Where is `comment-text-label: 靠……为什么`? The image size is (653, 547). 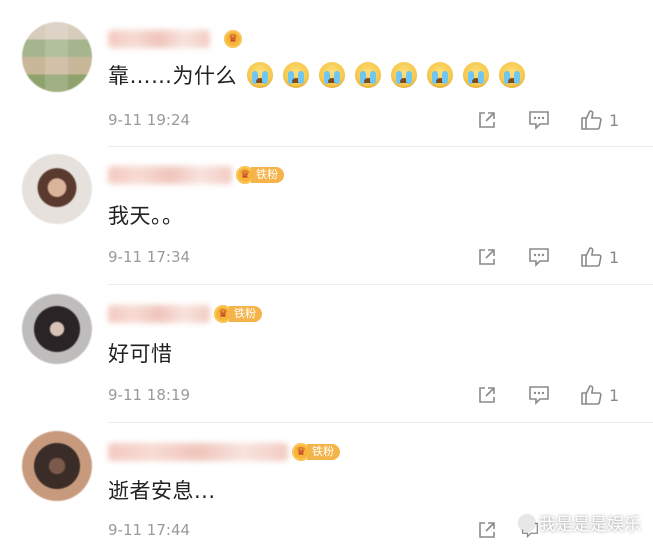 comment-text-label: 靠……为什么 is located at coordinates (172, 76).